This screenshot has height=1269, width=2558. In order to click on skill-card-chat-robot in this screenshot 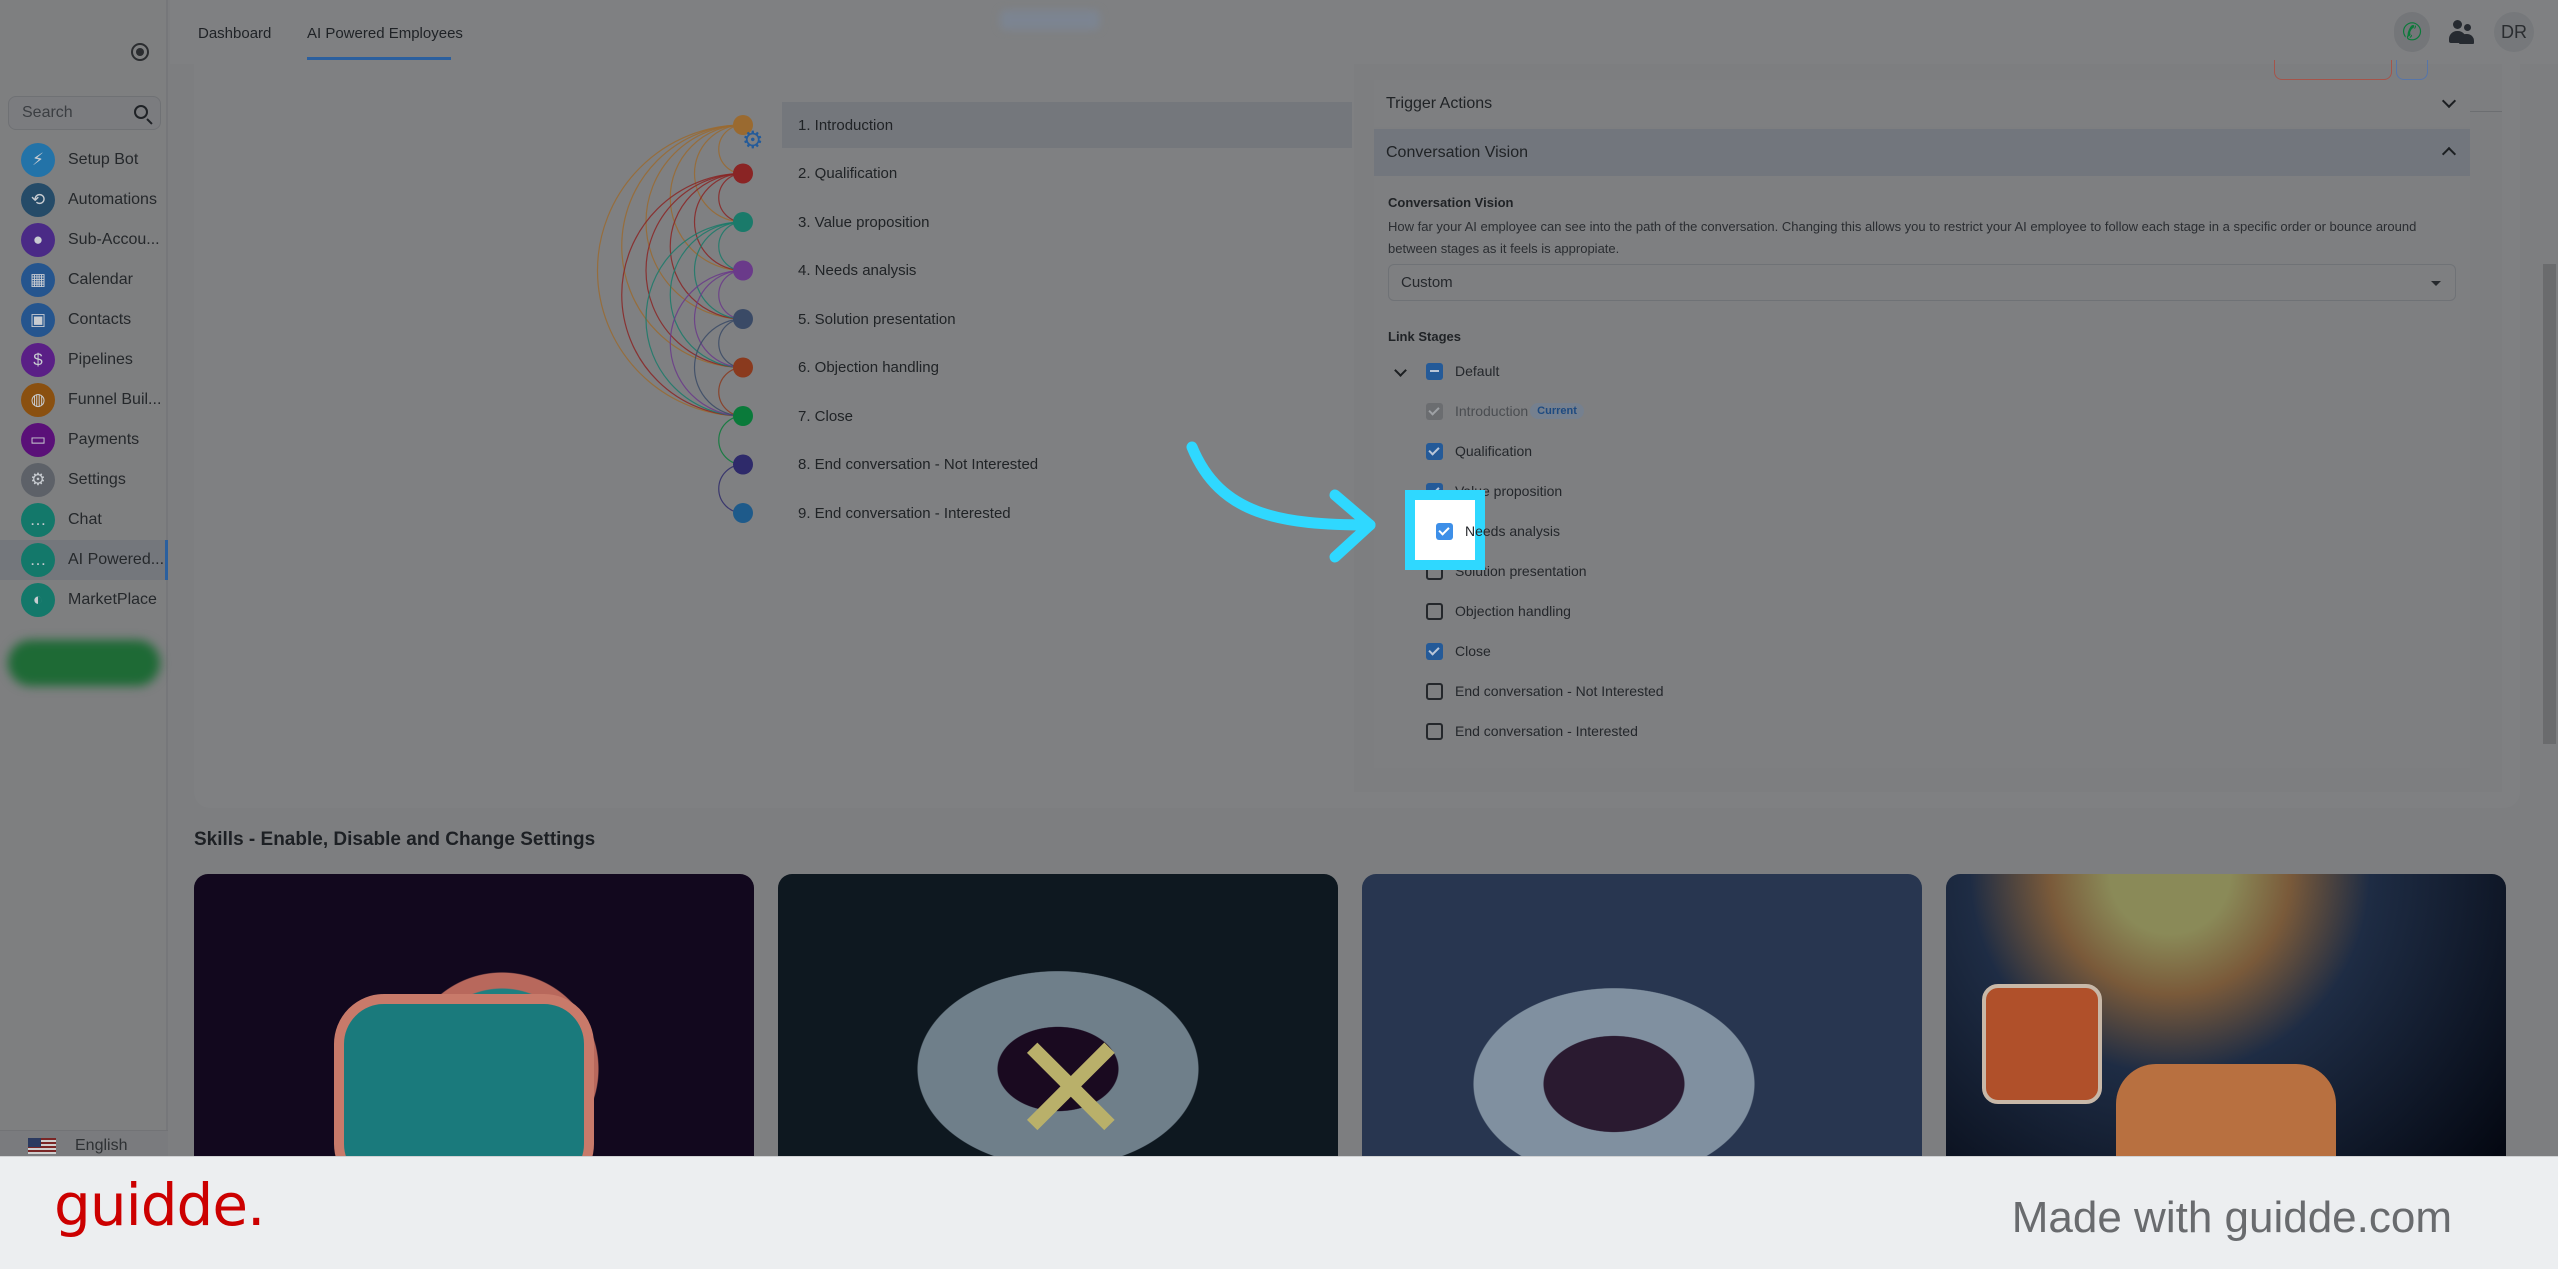, I will do `click(2226, 1024)`.